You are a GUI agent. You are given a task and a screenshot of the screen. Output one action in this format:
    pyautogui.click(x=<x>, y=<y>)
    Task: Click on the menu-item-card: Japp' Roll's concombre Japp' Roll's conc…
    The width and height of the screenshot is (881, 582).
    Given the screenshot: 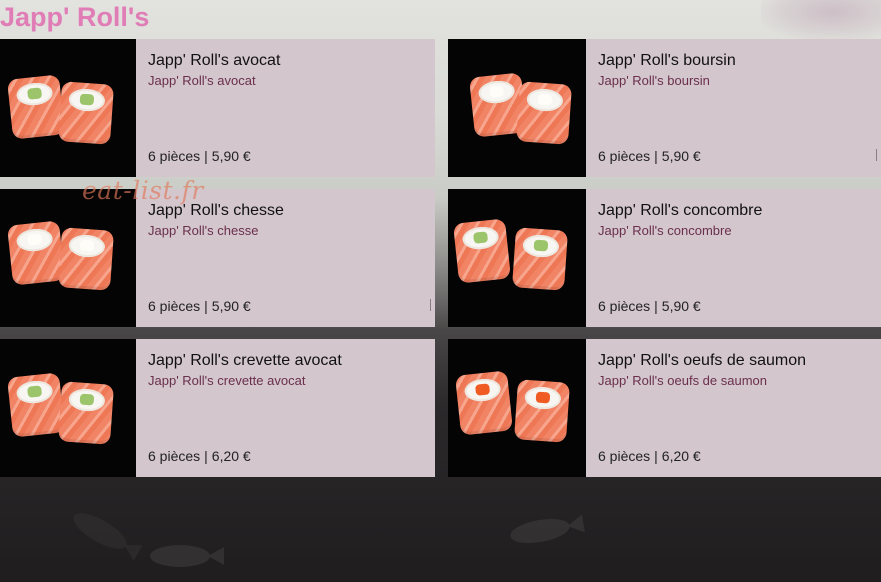 What is the action you would take?
    pyautogui.click(x=664, y=258)
    